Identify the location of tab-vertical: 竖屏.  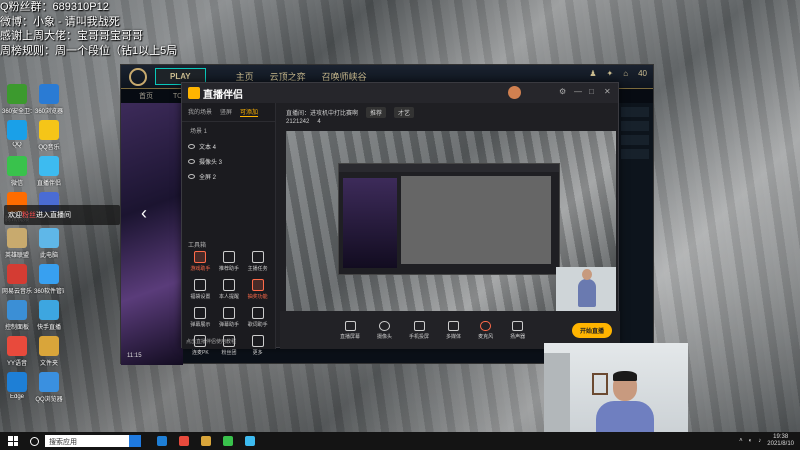
(226, 112).